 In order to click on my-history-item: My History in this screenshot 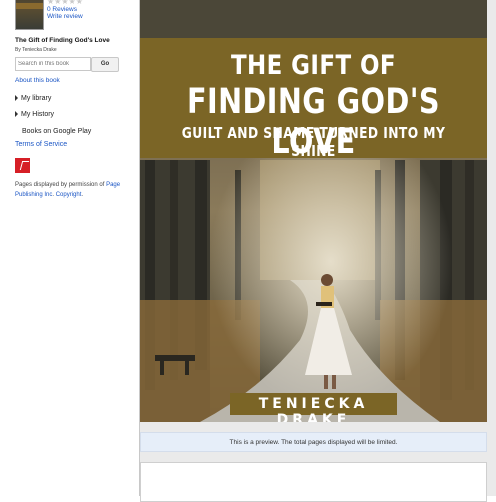, I will do `click(34, 114)`.